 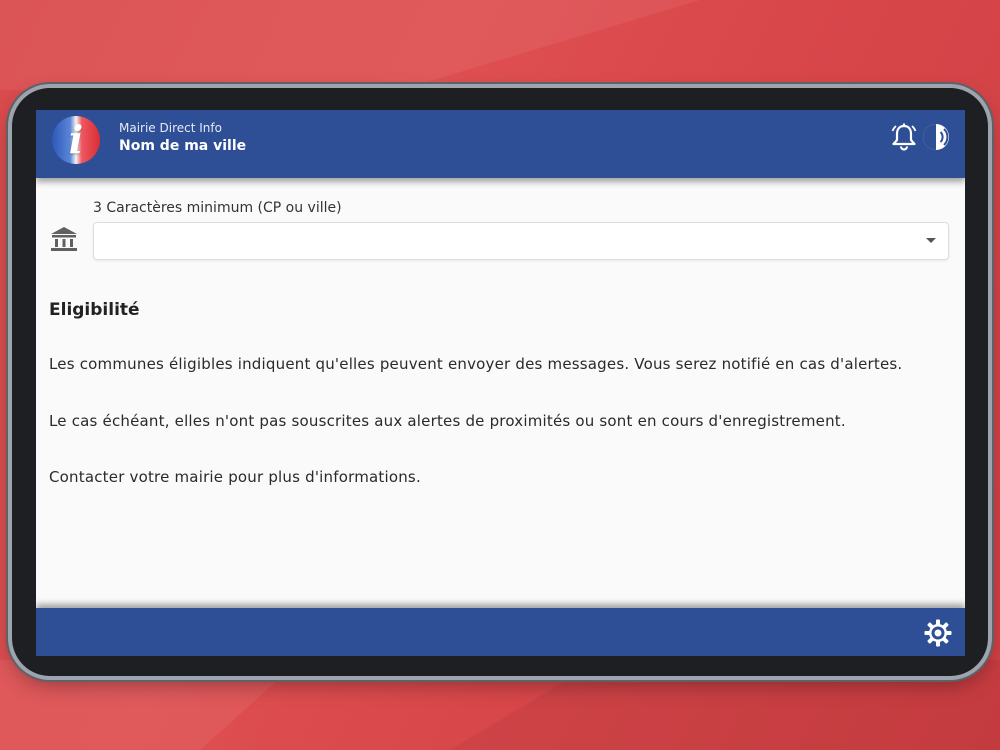 What do you see at coordinates (183, 146) in the screenshot?
I see `city-name: Nom de ma ville` at bounding box center [183, 146].